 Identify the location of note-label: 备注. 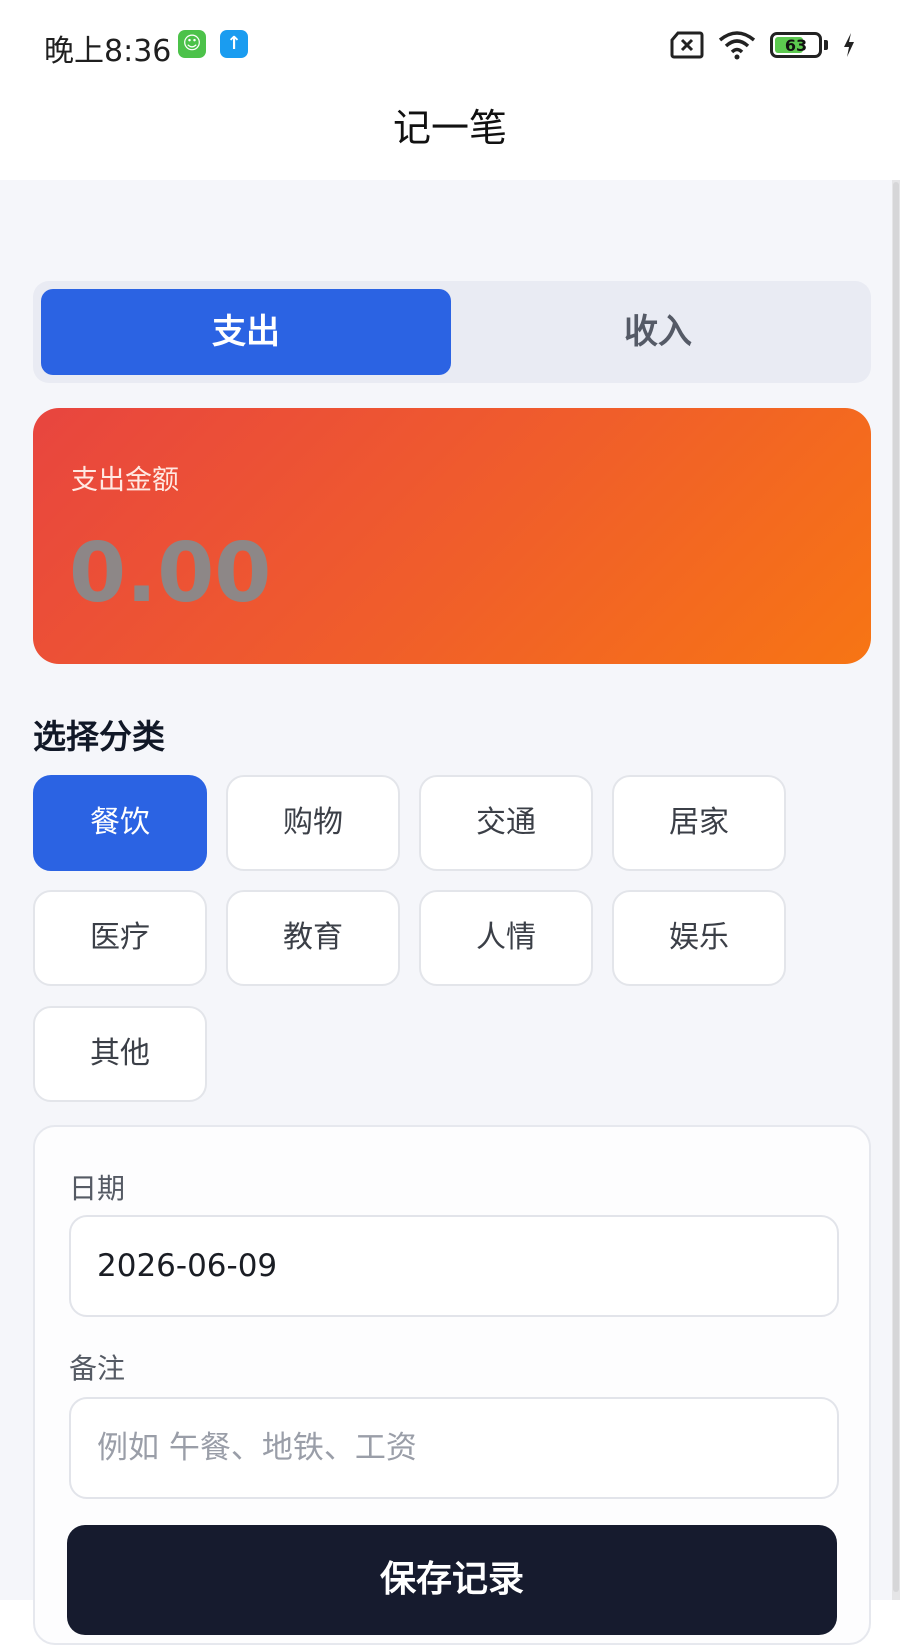
(97, 1368).